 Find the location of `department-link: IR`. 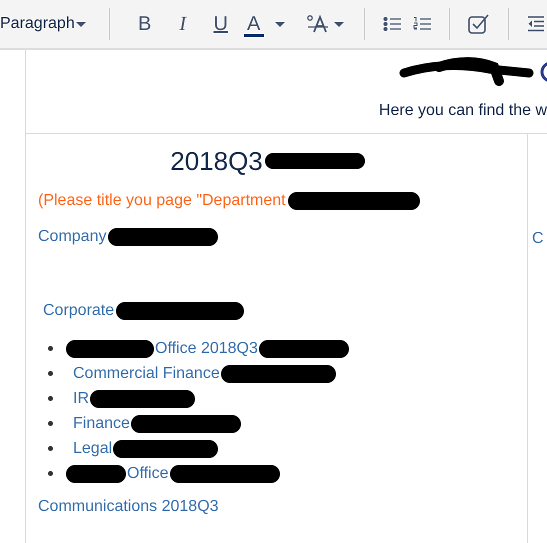

department-link: IR is located at coordinates (81, 399).